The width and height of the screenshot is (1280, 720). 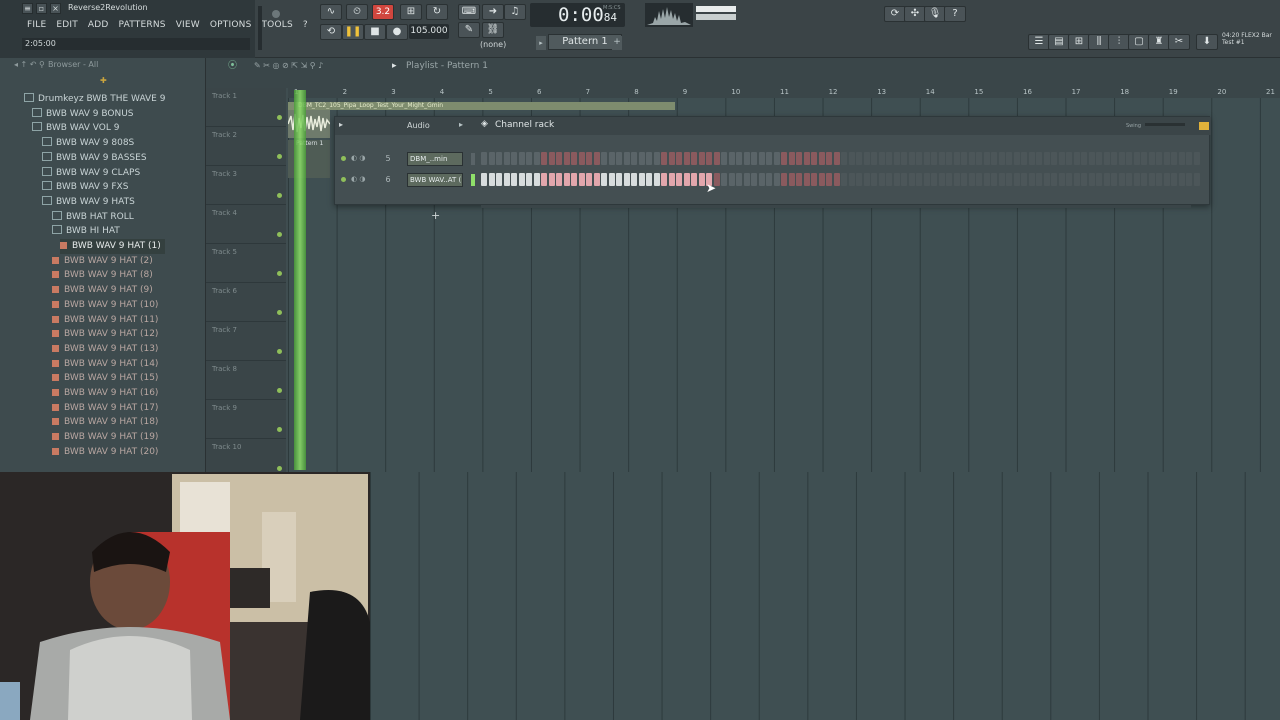 What do you see at coordinates (388, 159) in the screenshot?
I see `channel-mixer-track: 5` at bounding box center [388, 159].